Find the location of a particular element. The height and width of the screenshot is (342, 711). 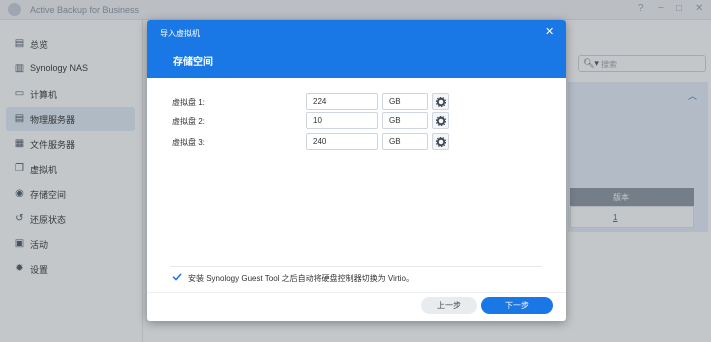

disk-1-settings-button is located at coordinates (440, 101).